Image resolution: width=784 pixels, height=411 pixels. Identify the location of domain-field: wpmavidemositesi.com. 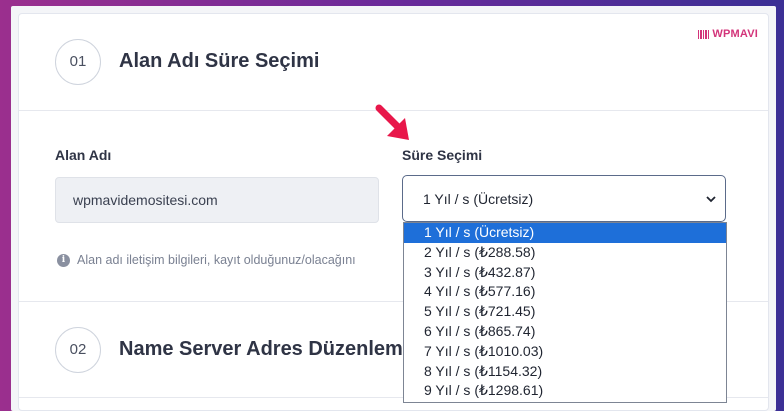
(217, 200).